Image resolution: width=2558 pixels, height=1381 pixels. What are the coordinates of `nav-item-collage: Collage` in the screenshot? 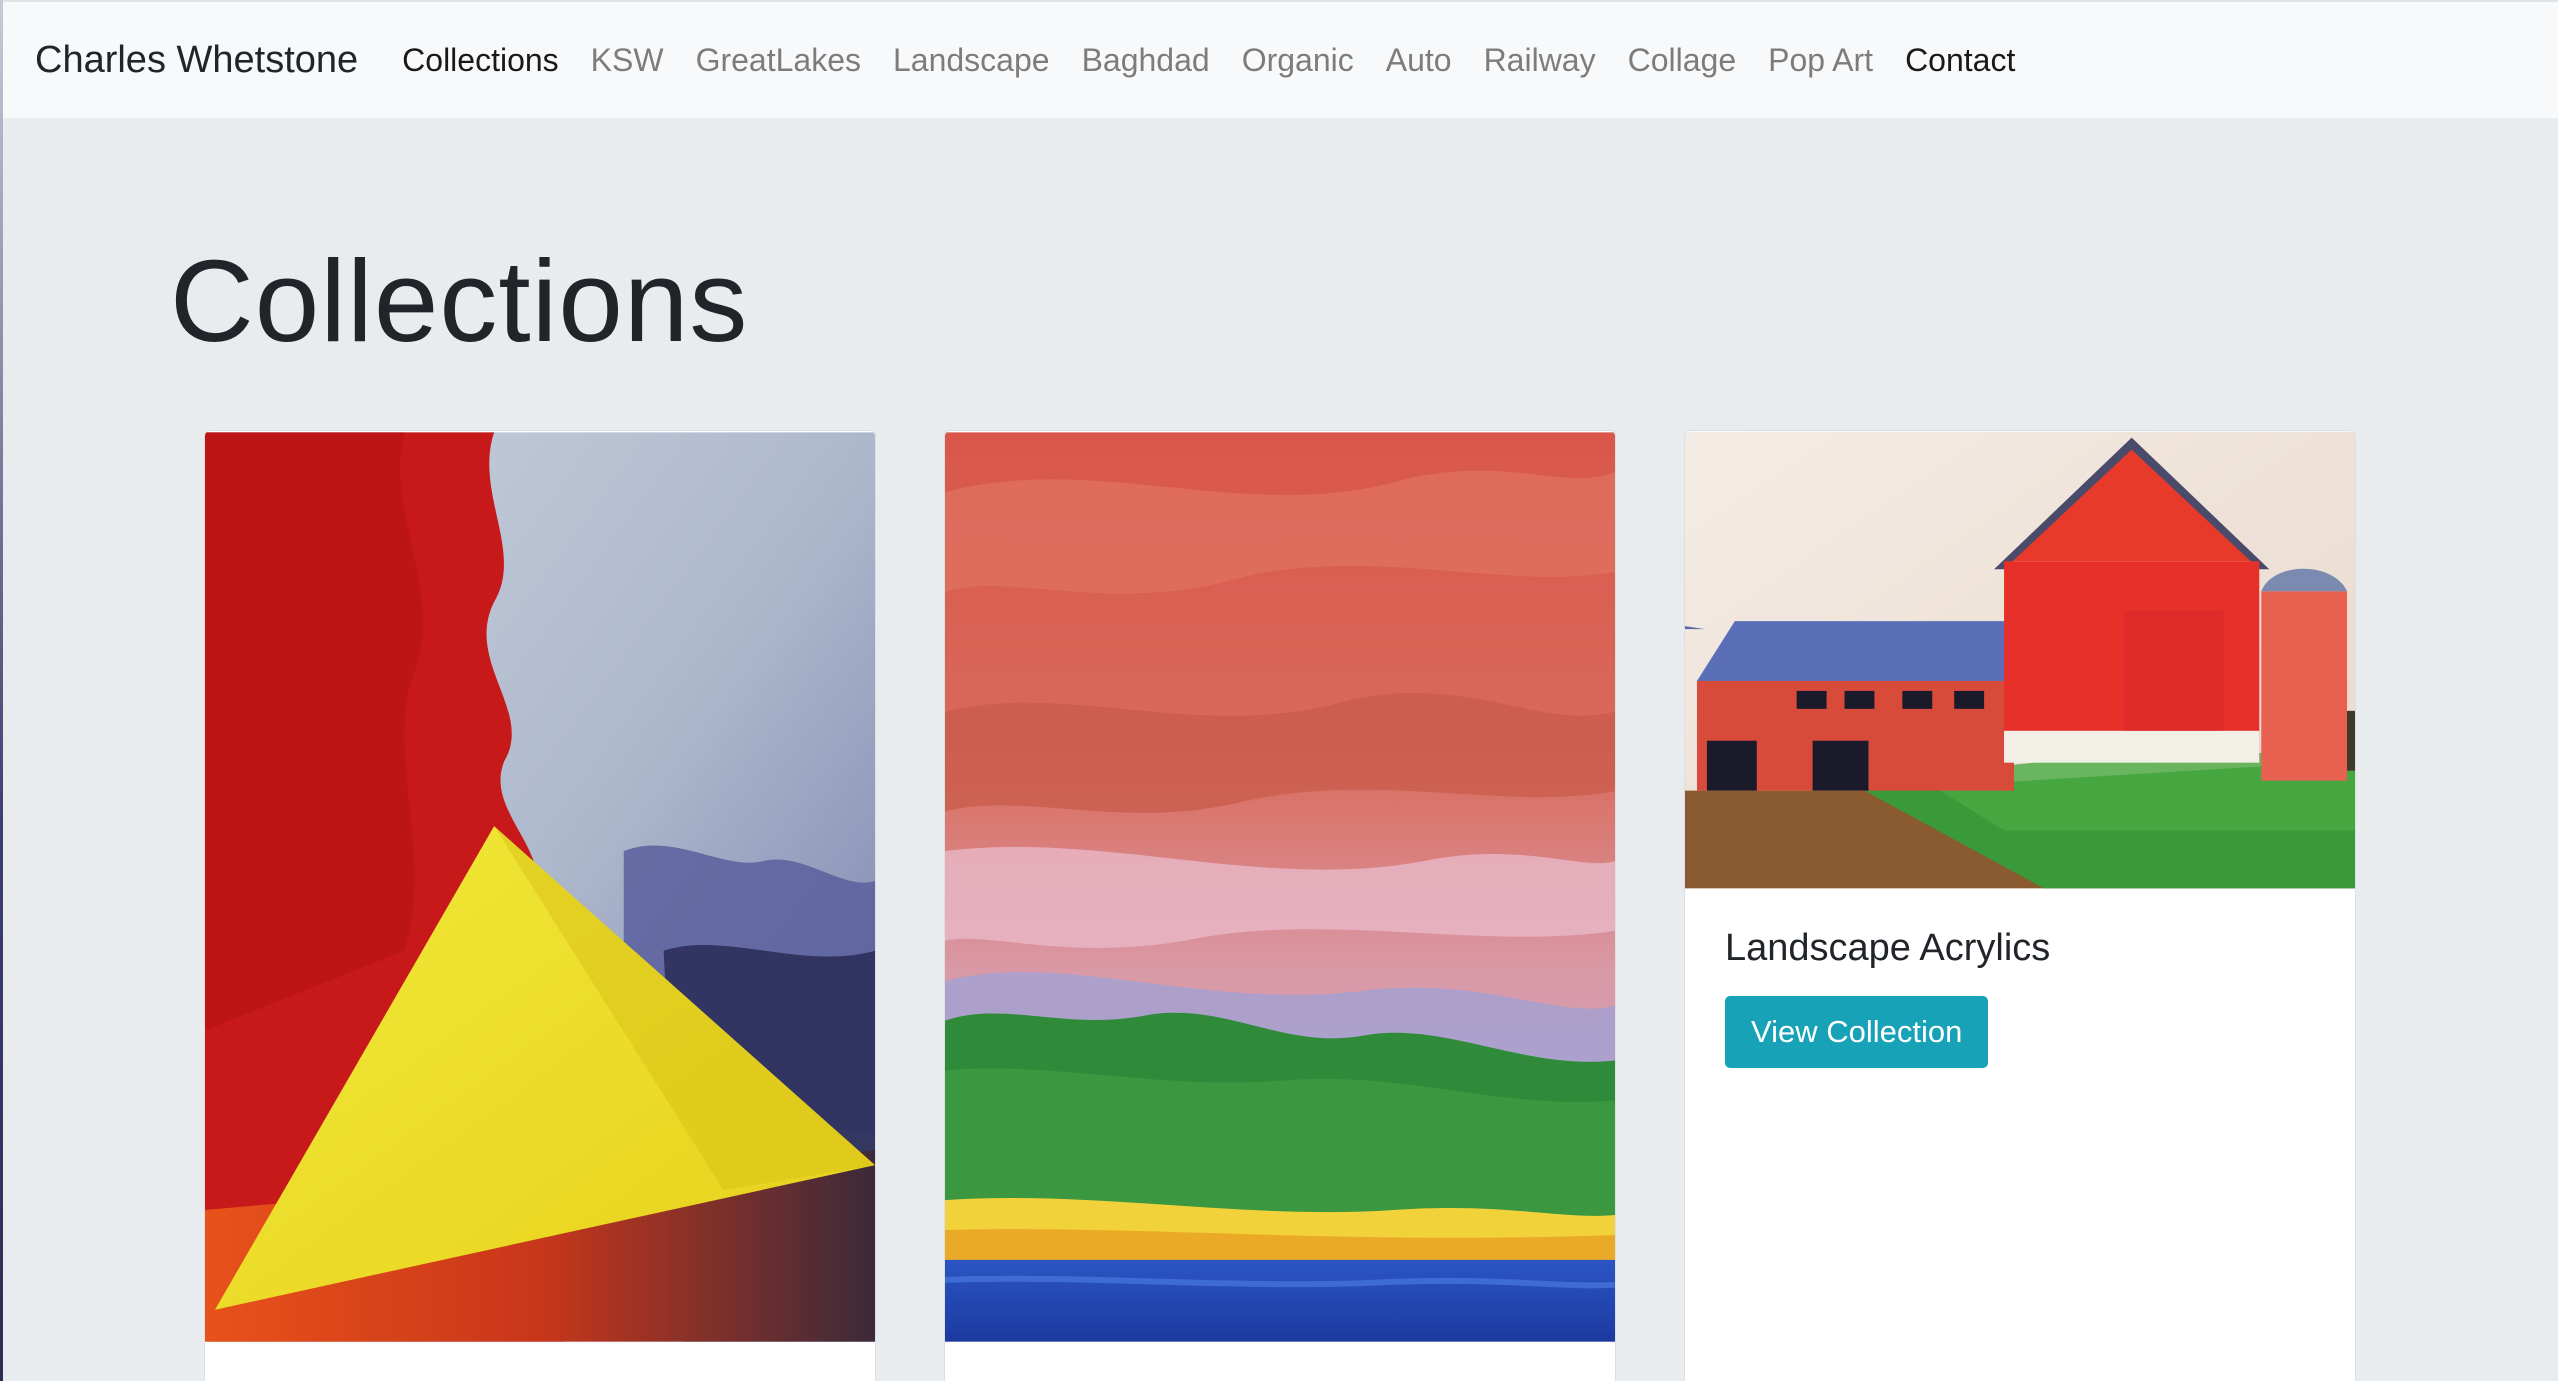 It's located at (1682, 60).